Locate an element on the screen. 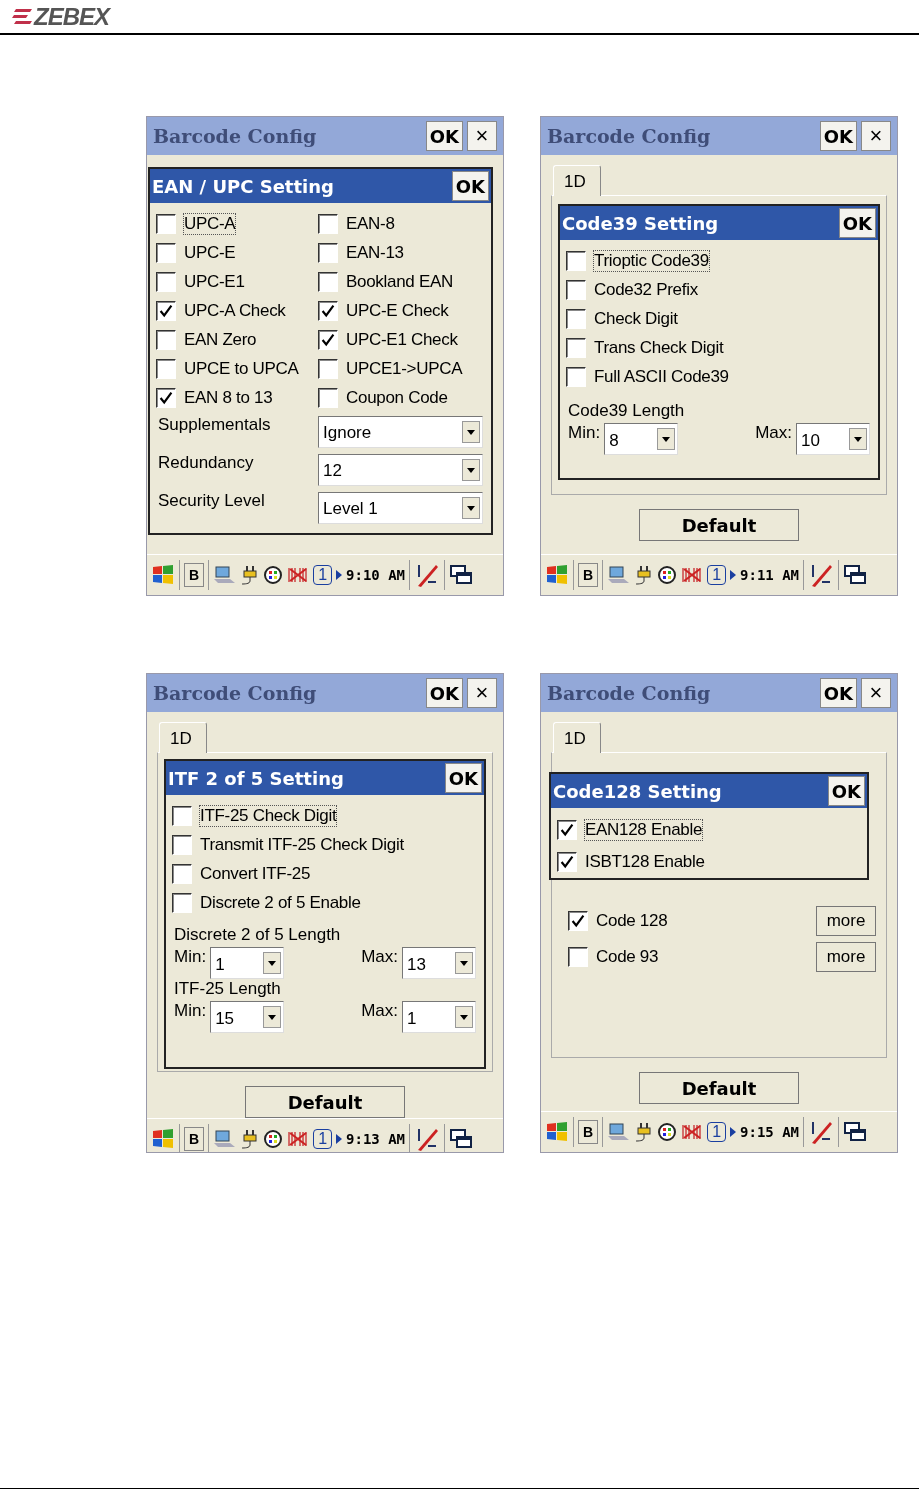 This screenshot has height=1494, width=919. dropdown: 12 is located at coordinates (400, 469).